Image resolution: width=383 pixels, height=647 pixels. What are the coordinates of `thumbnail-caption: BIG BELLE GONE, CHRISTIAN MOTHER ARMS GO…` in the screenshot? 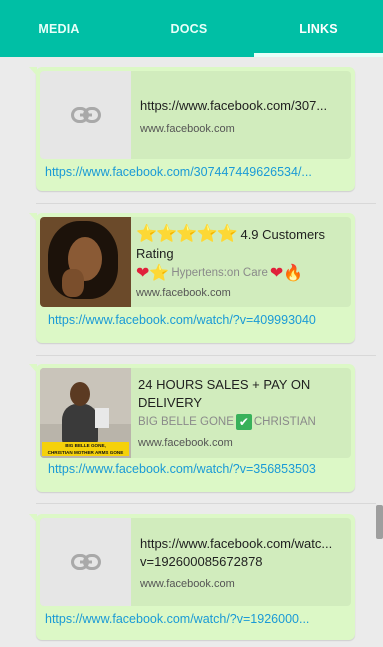 It's located at (85, 449).